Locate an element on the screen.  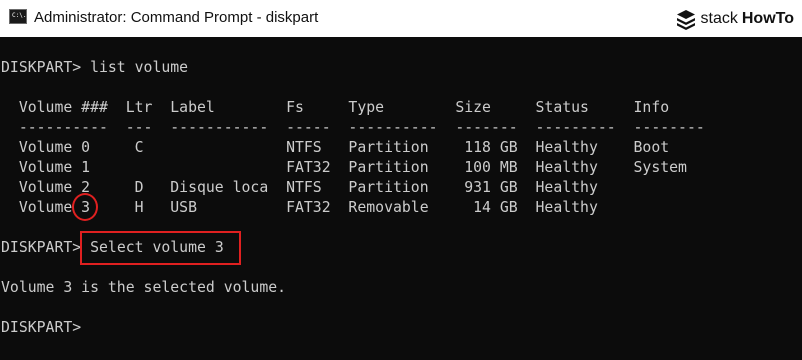
logo-text-howto: HowTo is located at coordinates (767, 18).